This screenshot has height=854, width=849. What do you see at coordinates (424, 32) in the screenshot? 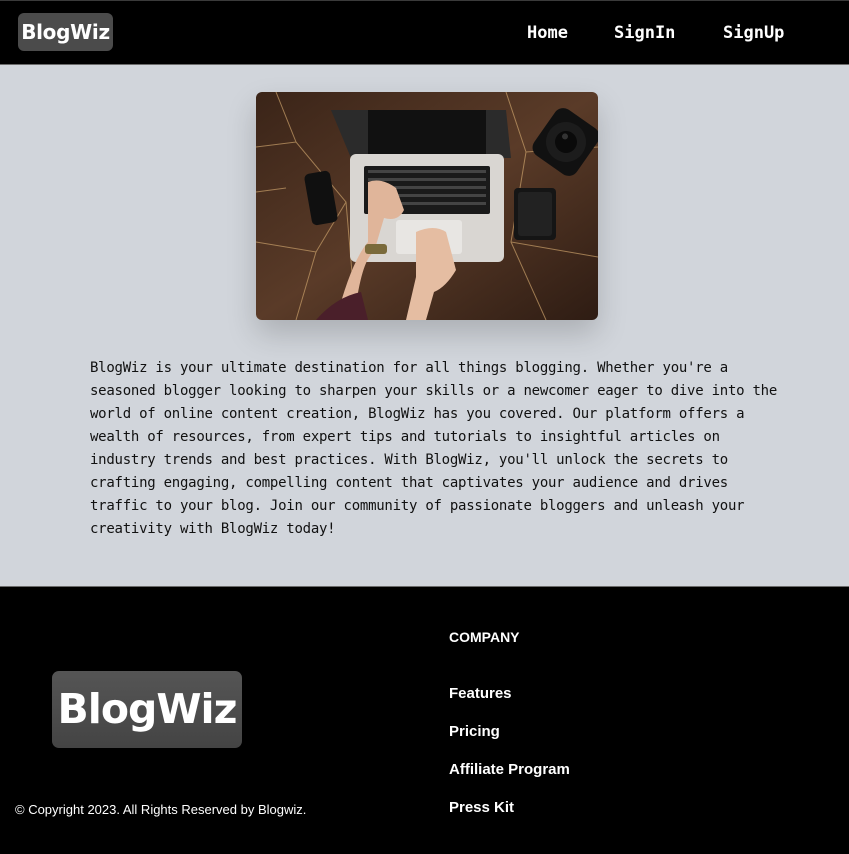
I see `site-header: BlogWiz Home SignIn SignUp` at bounding box center [424, 32].